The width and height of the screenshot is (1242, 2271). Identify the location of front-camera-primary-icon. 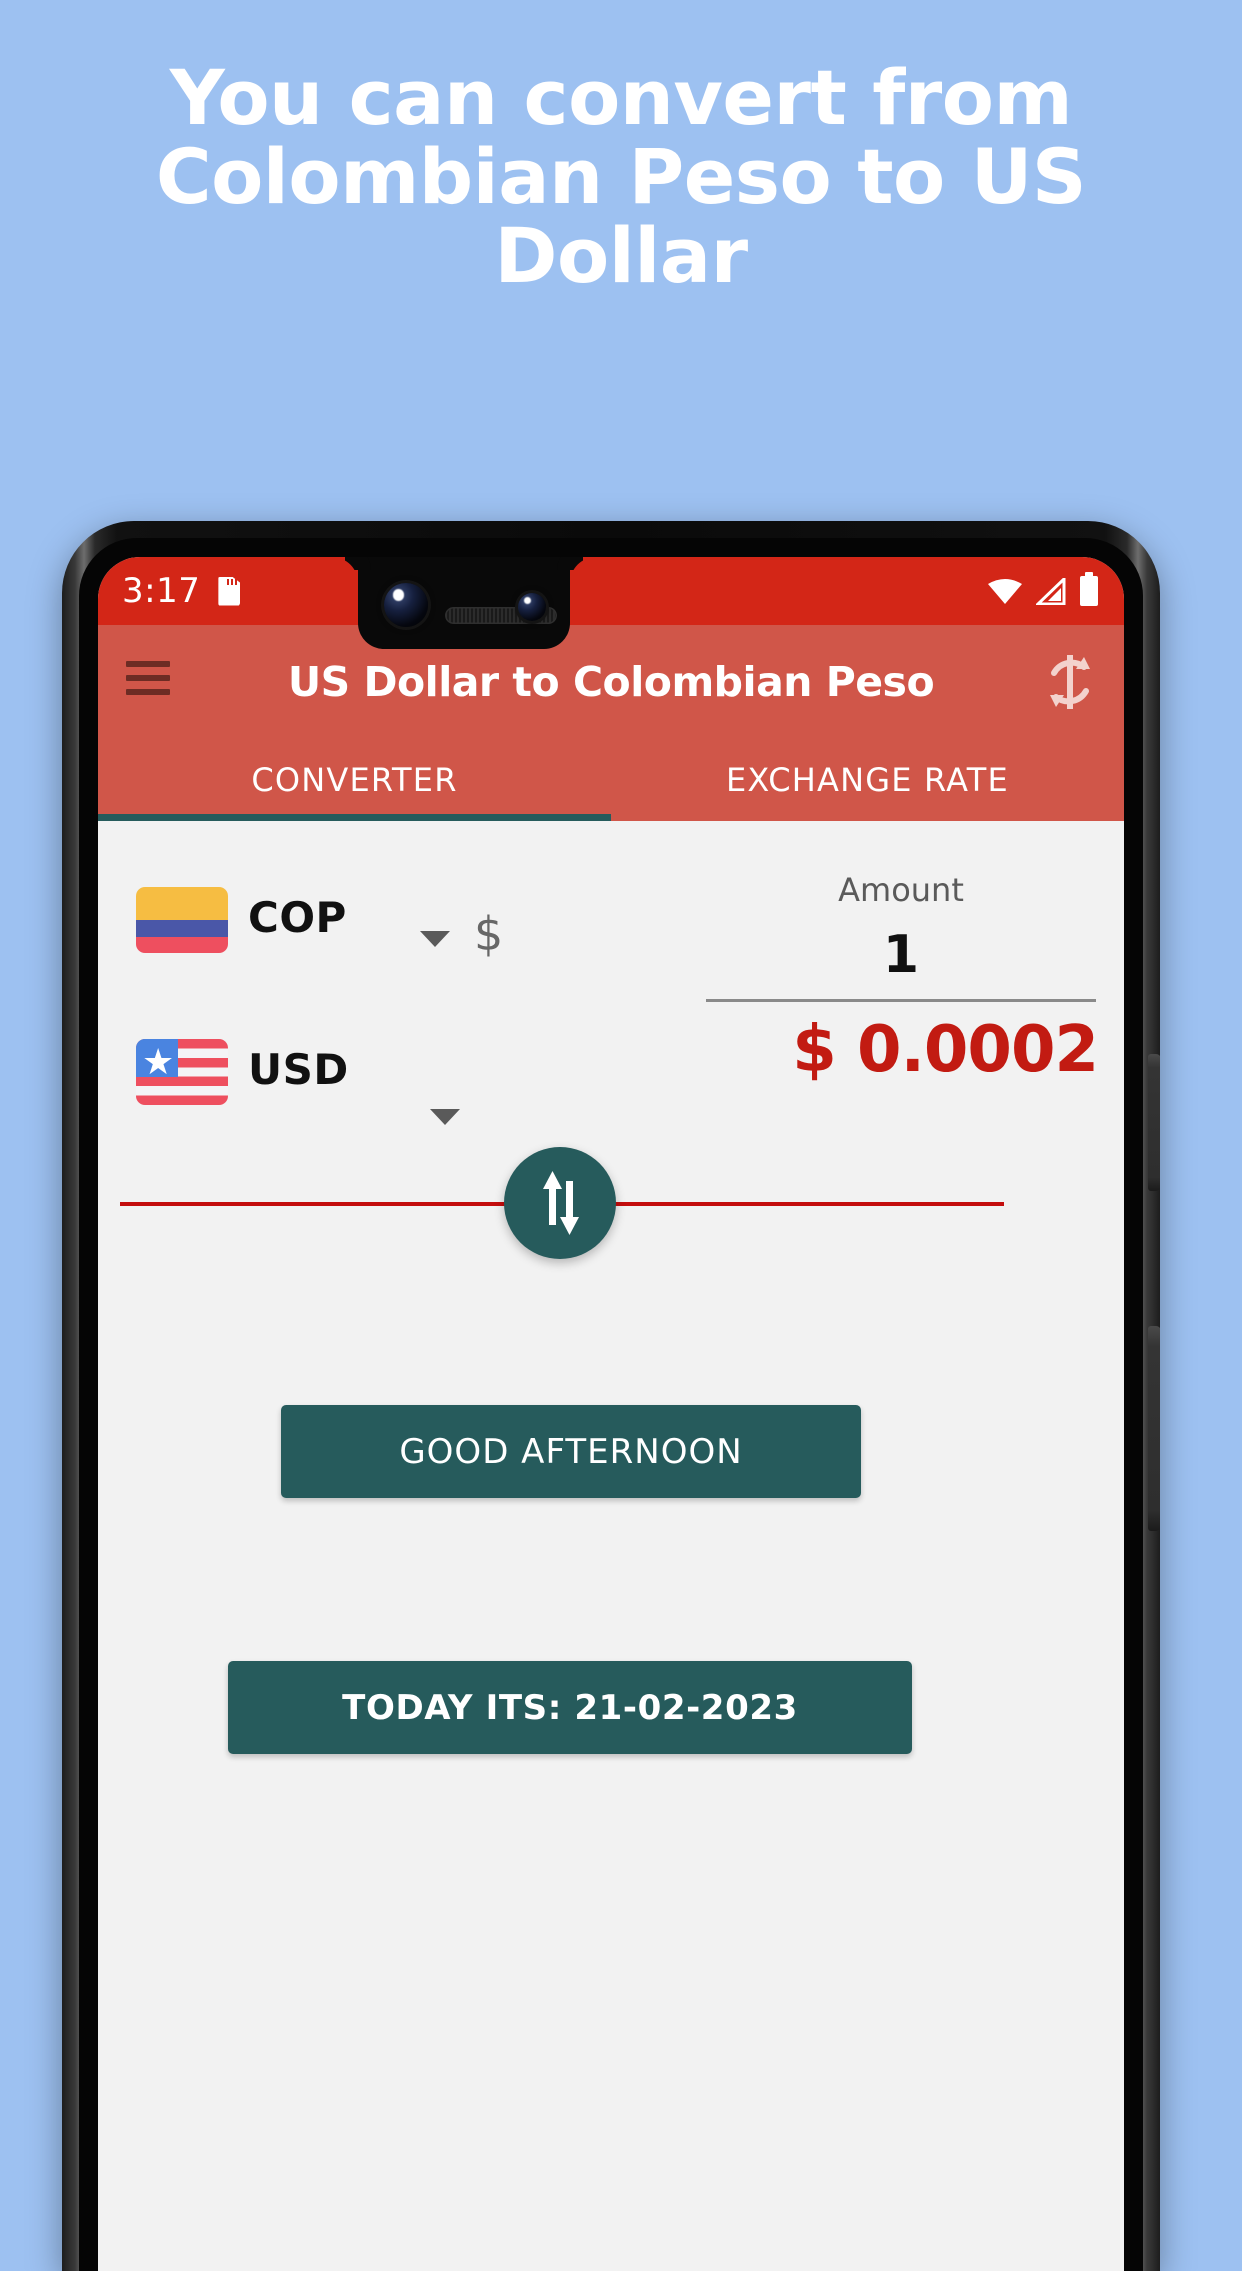
(406, 605).